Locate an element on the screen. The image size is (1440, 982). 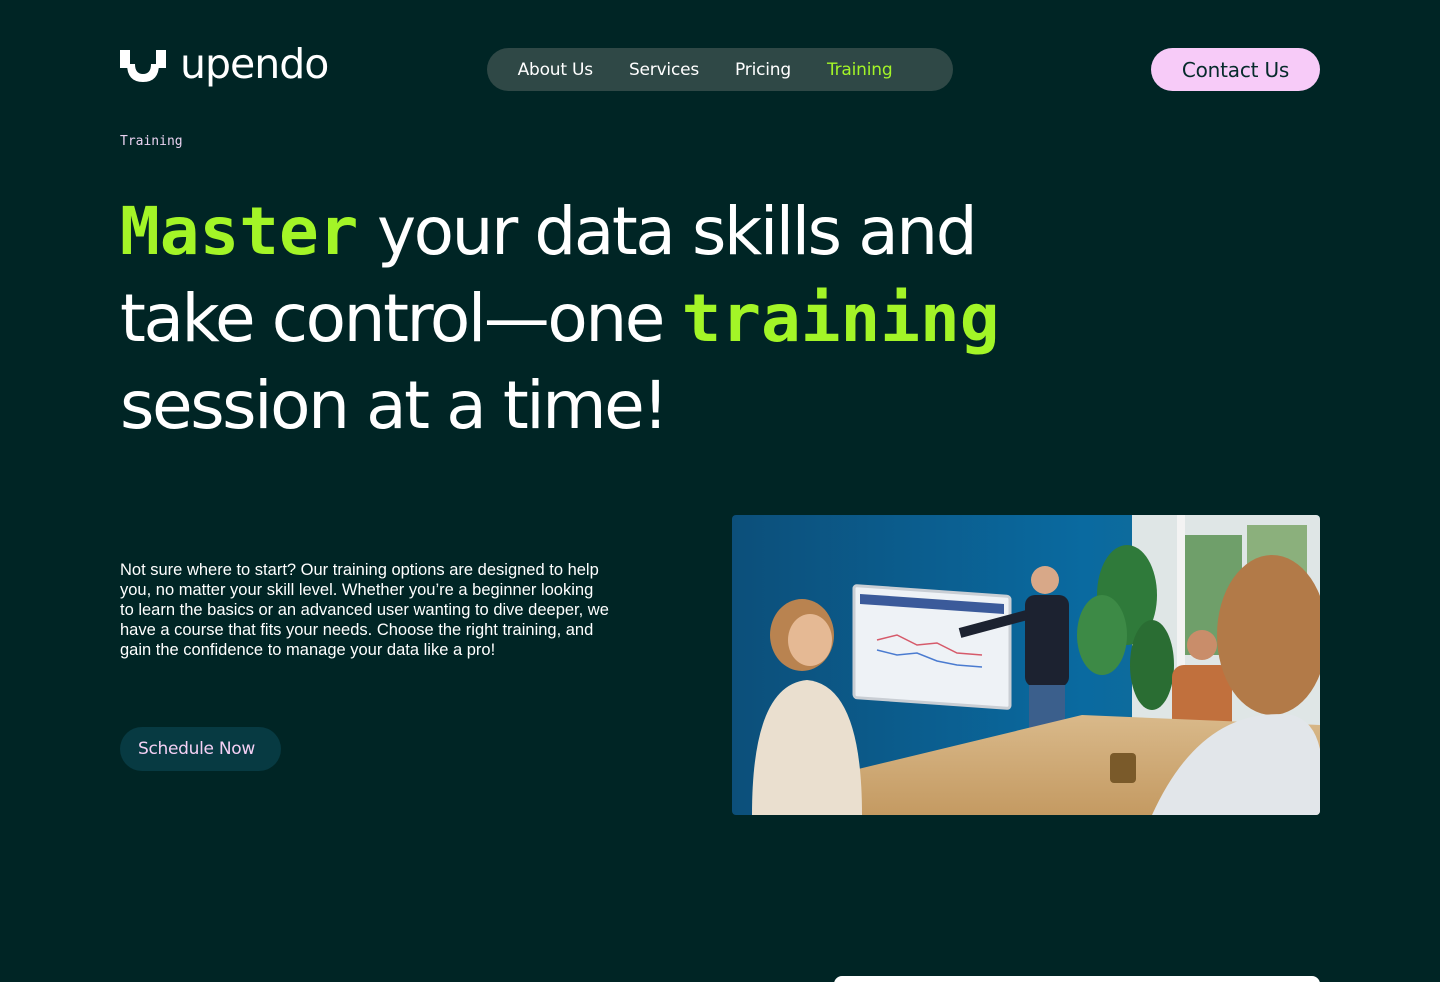
nav-item-pricing: Pricing is located at coordinates (763, 70).